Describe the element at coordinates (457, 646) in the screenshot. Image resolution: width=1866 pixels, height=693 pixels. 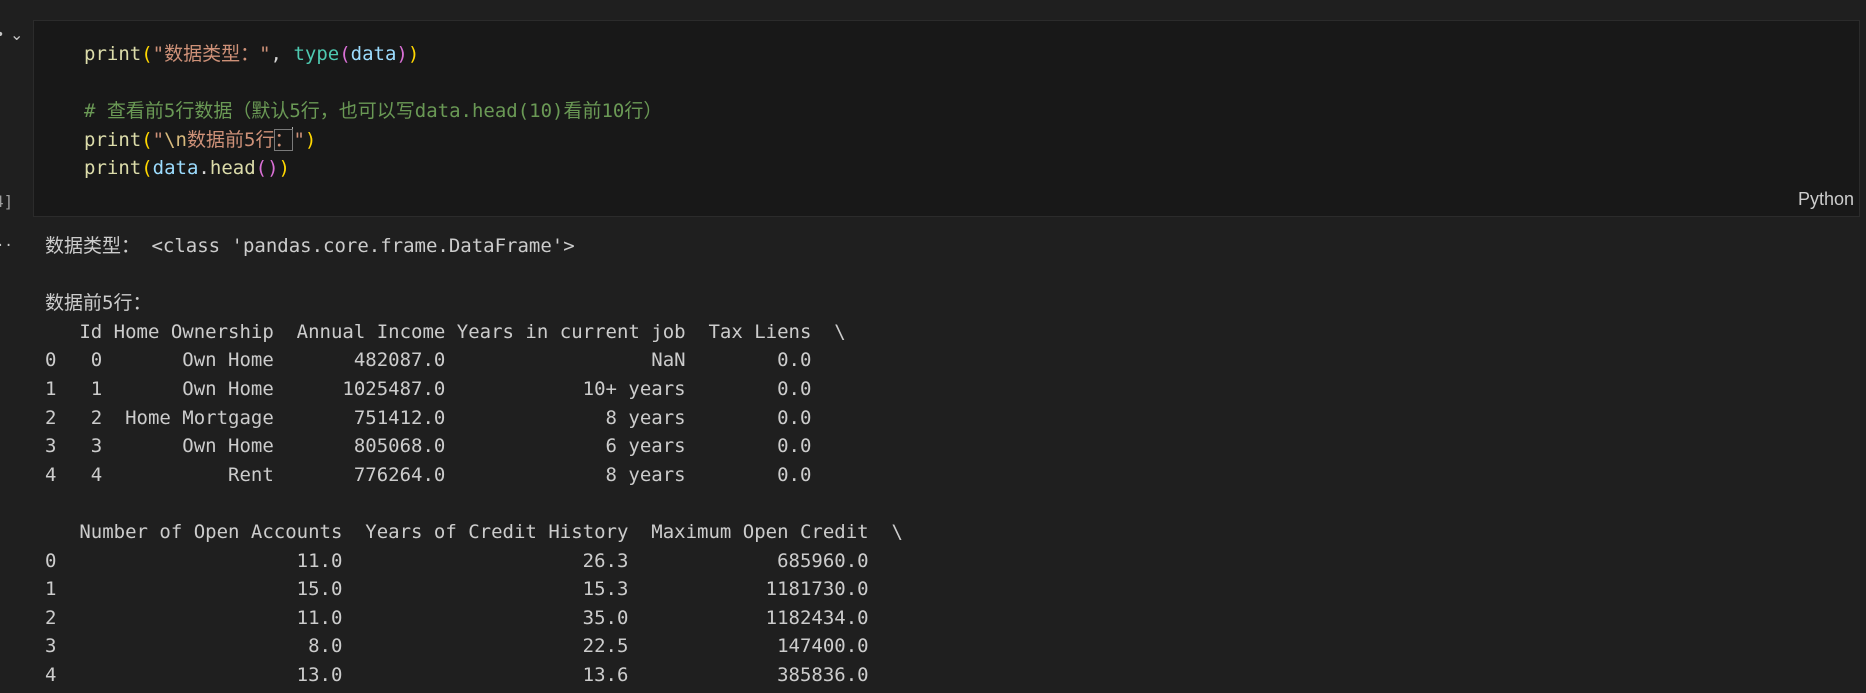
I see `dataframe-row: 3 8.0 22.5 147400.0` at that location.